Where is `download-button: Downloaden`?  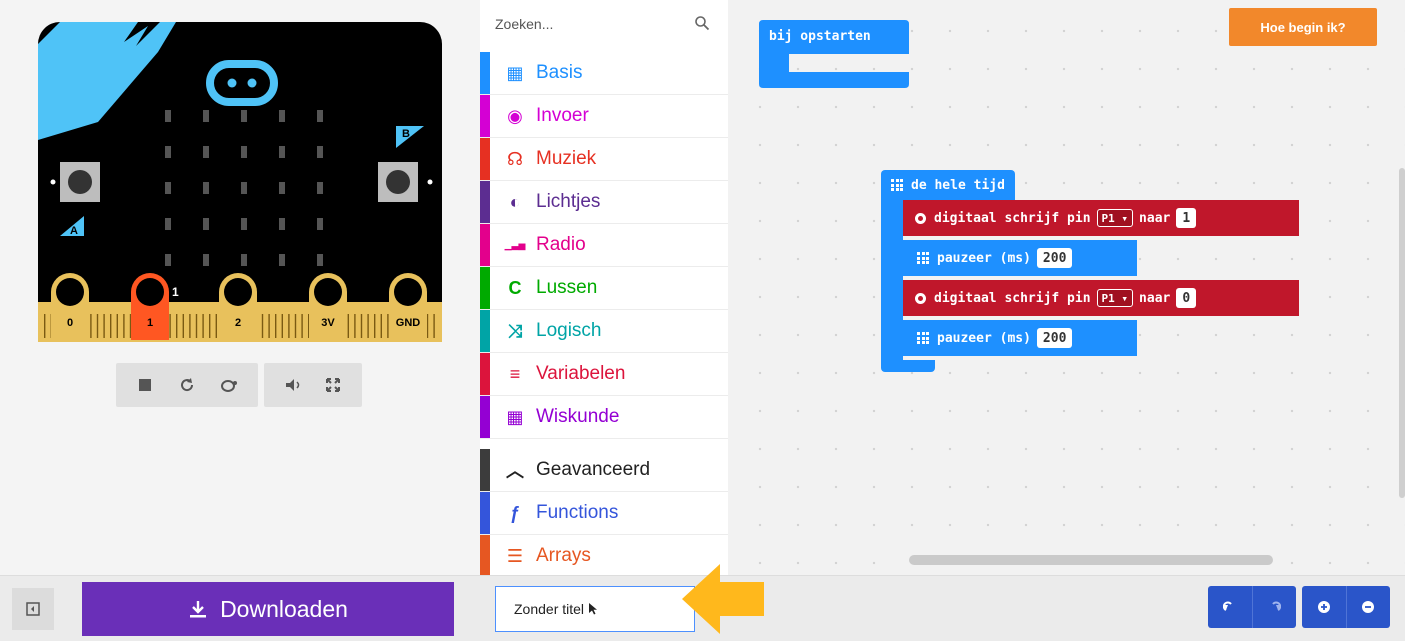
download-button: Downloaden is located at coordinates (268, 609).